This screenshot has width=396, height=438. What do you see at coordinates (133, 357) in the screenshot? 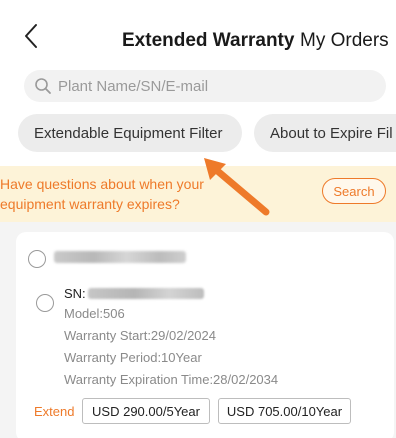
I see `warranty-period-text: Warranty Period:10Year` at bounding box center [133, 357].